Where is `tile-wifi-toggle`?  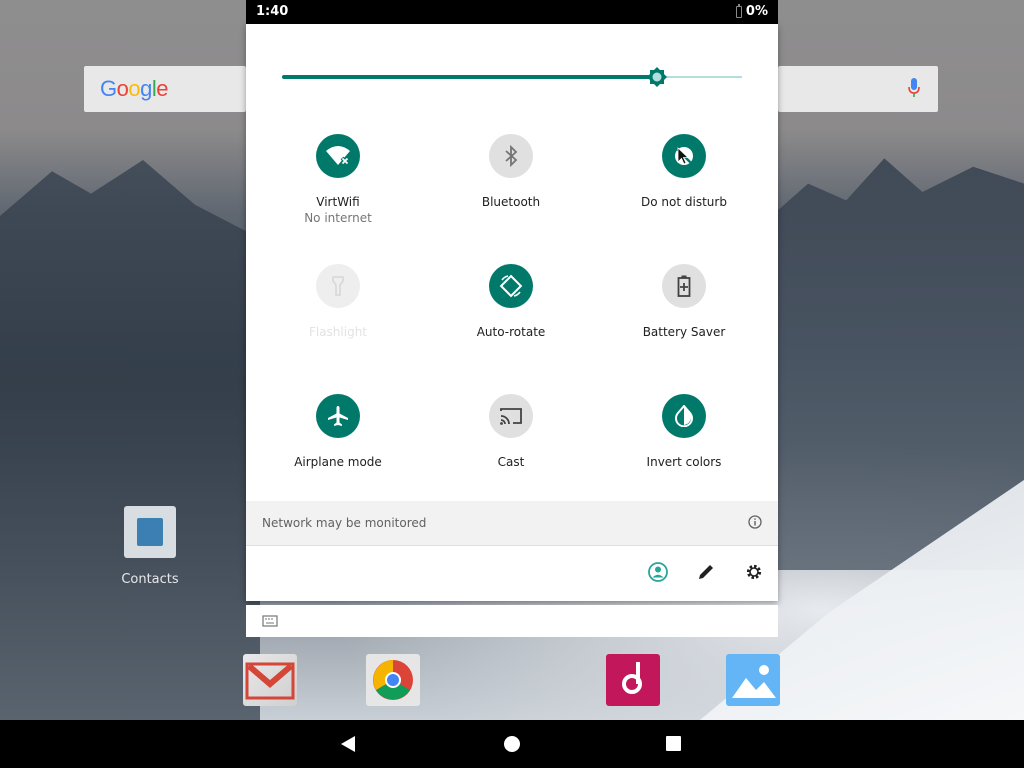 tile-wifi-toggle is located at coordinates (338, 156).